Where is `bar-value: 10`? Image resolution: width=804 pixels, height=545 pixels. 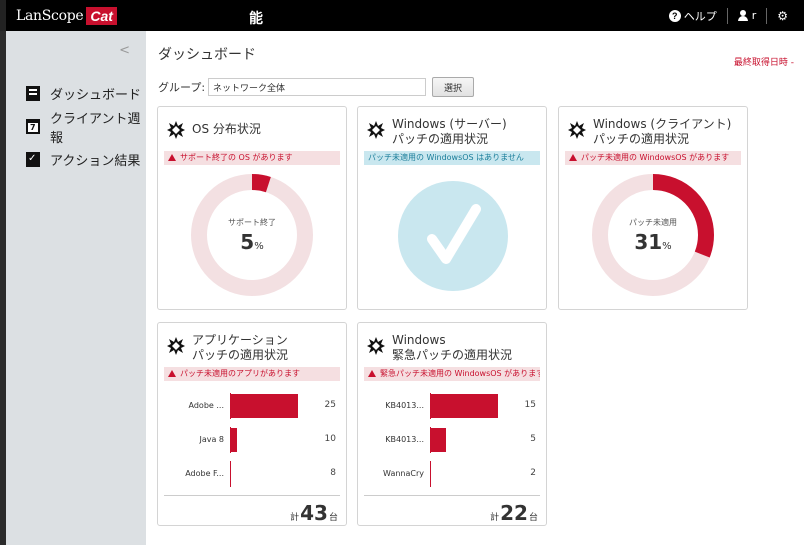
bar-value: 10 is located at coordinates (330, 439).